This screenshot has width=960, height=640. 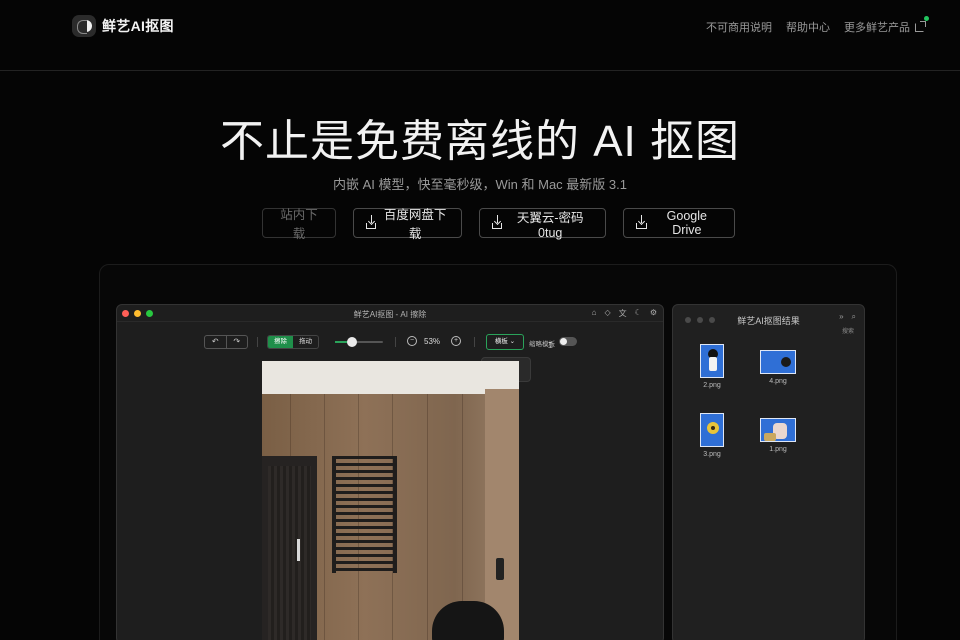 What do you see at coordinates (550, 345) in the screenshot?
I see `mouse-cursor-icon: ⌶` at bounding box center [550, 345].